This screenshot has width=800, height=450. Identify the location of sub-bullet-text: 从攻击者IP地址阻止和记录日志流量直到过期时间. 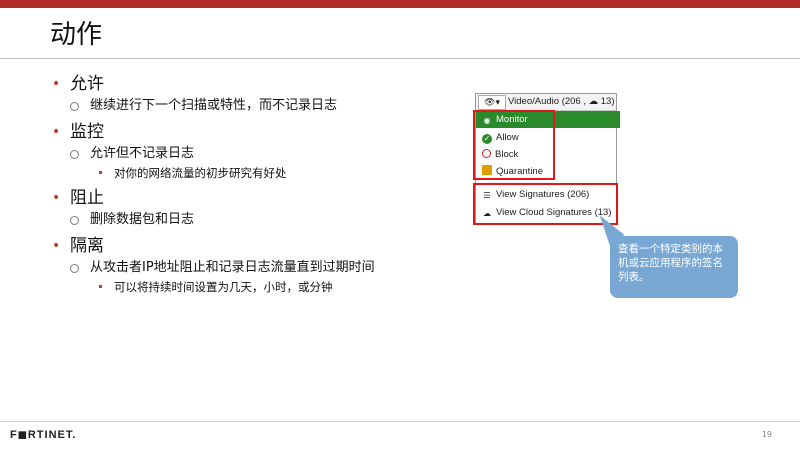
(232, 267).